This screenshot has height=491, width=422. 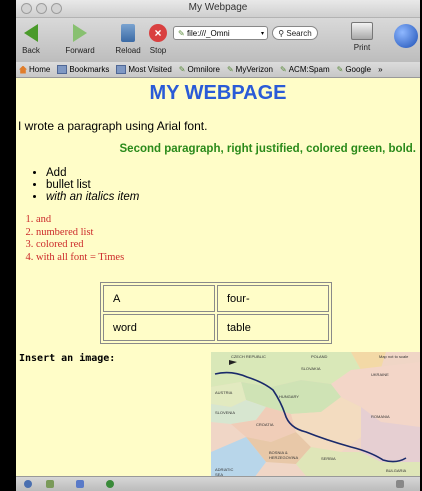 I want to click on stop-button: × Stop, so click(x=158, y=36).